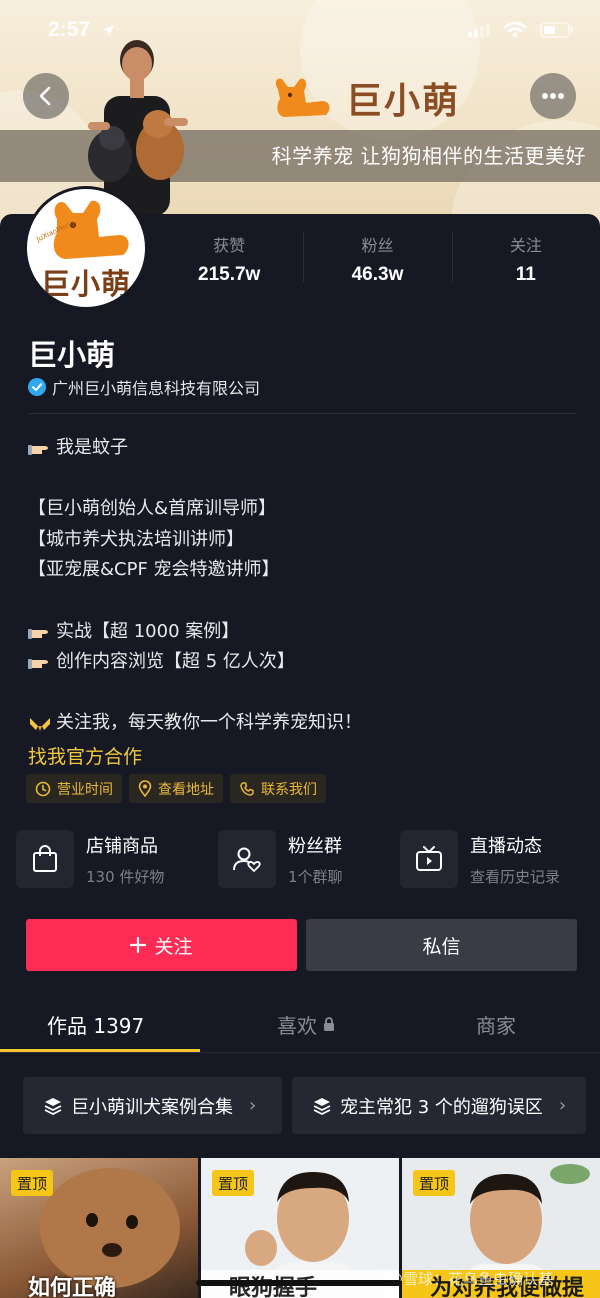 The height and width of the screenshot is (1298, 600). What do you see at coordinates (122, 846) in the screenshot?
I see `feature-title: 店铺商品` at bounding box center [122, 846].